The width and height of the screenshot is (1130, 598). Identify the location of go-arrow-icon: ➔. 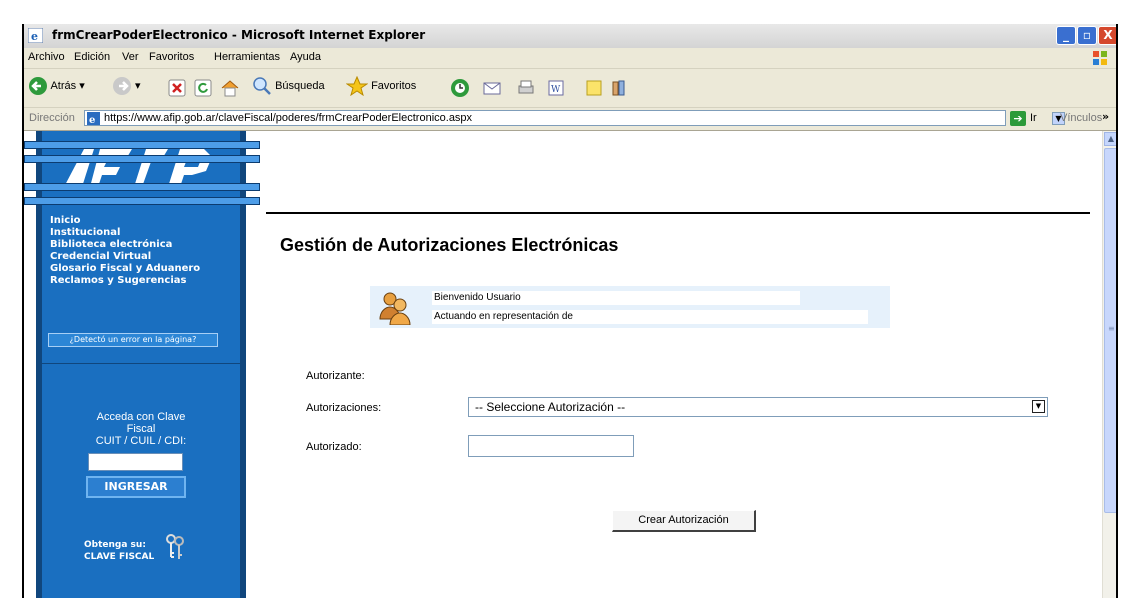
(1018, 118).